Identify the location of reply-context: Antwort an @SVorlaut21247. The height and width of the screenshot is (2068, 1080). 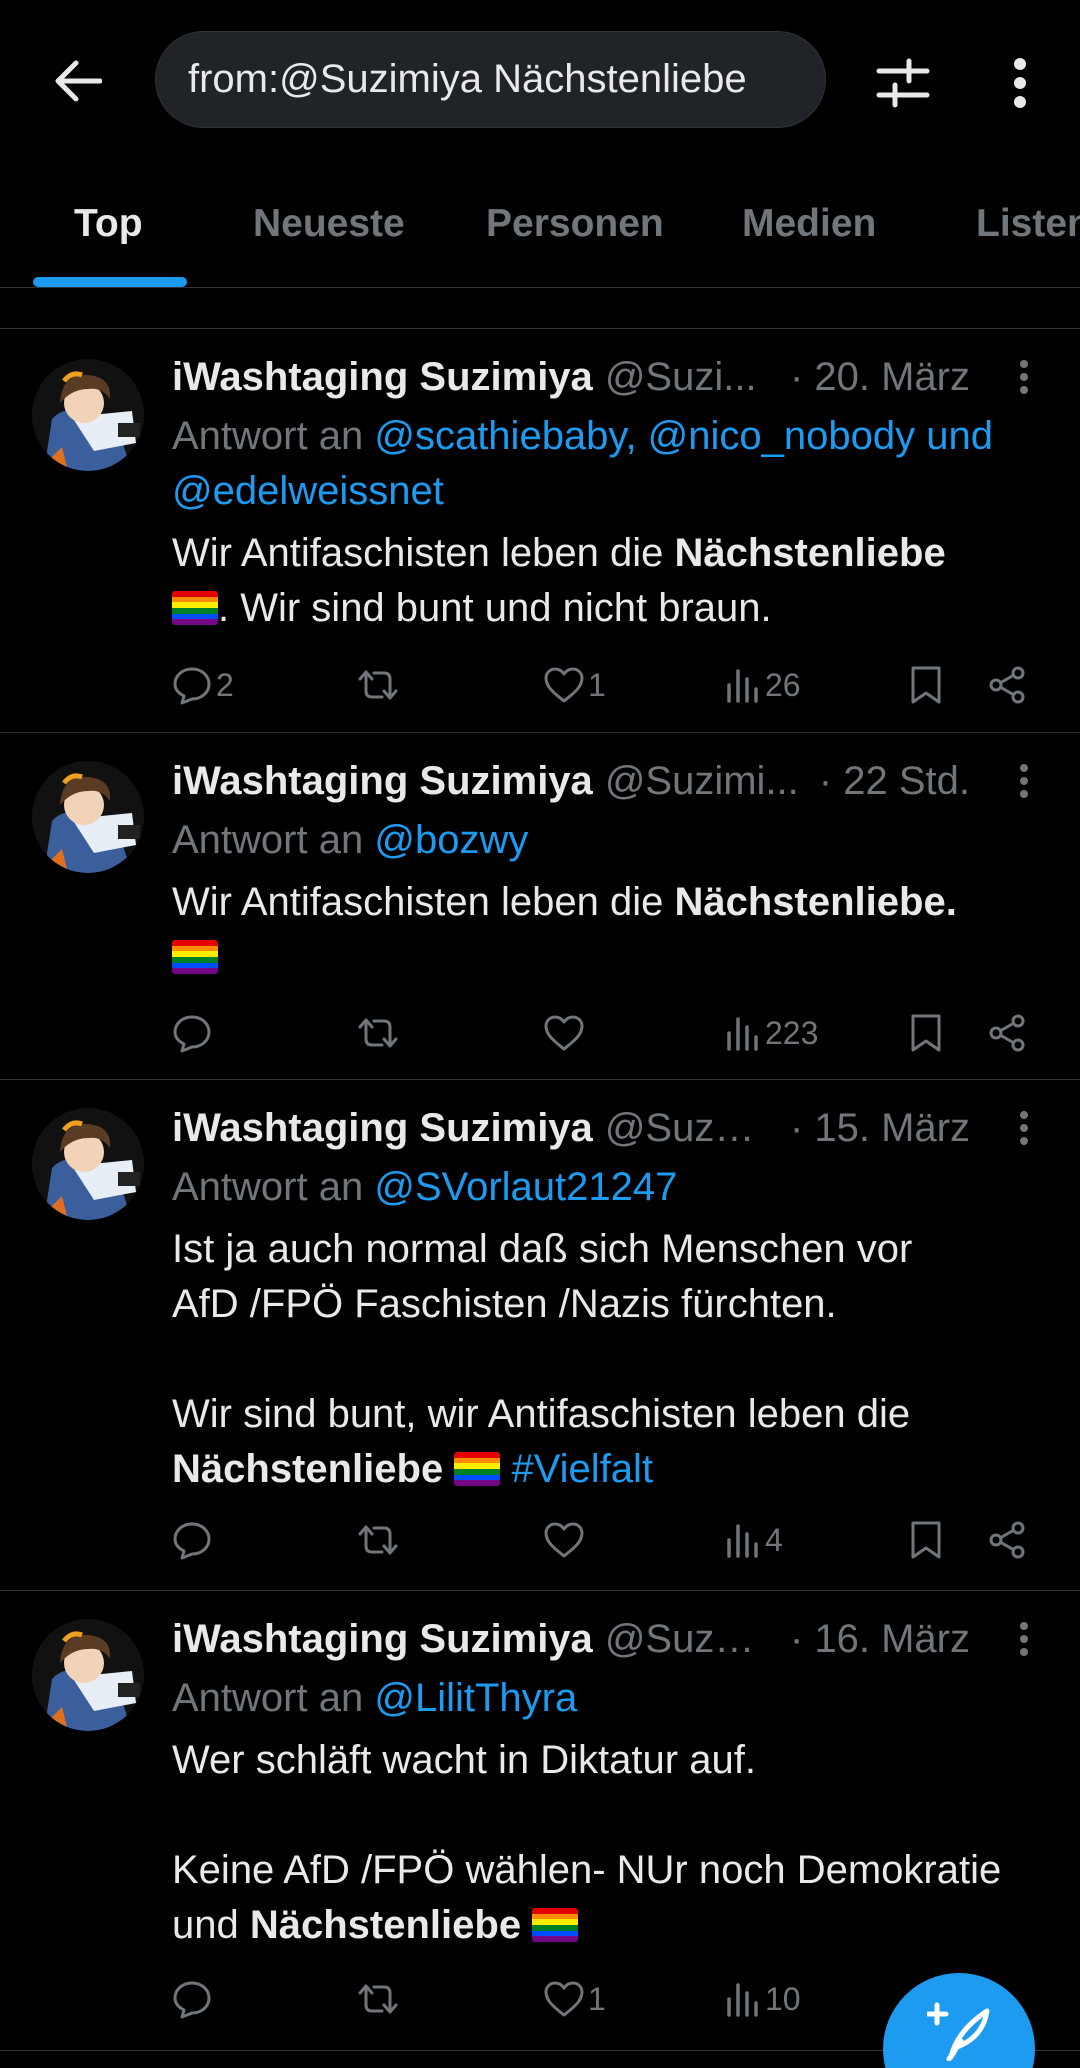
(606, 1187).